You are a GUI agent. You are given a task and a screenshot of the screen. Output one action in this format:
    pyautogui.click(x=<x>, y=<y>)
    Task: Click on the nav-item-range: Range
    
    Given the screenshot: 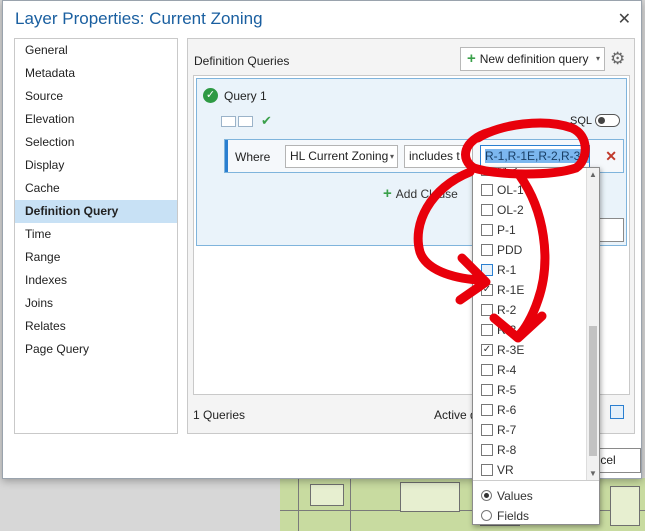 What is the action you would take?
    pyautogui.click(x=96, y=257)
    